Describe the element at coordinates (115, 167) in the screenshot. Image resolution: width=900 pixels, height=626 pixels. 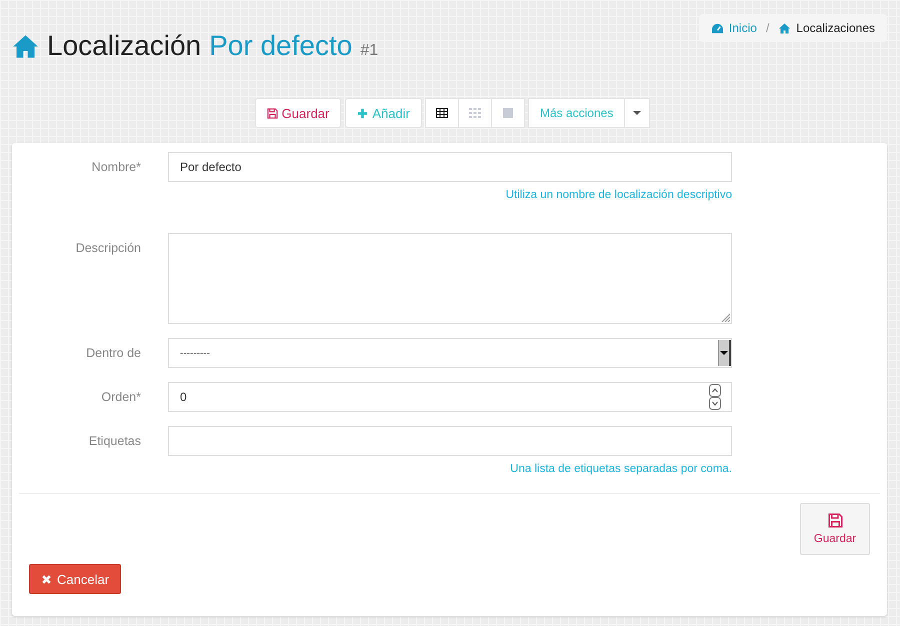
I see `field-label: Nombre*` at that location.